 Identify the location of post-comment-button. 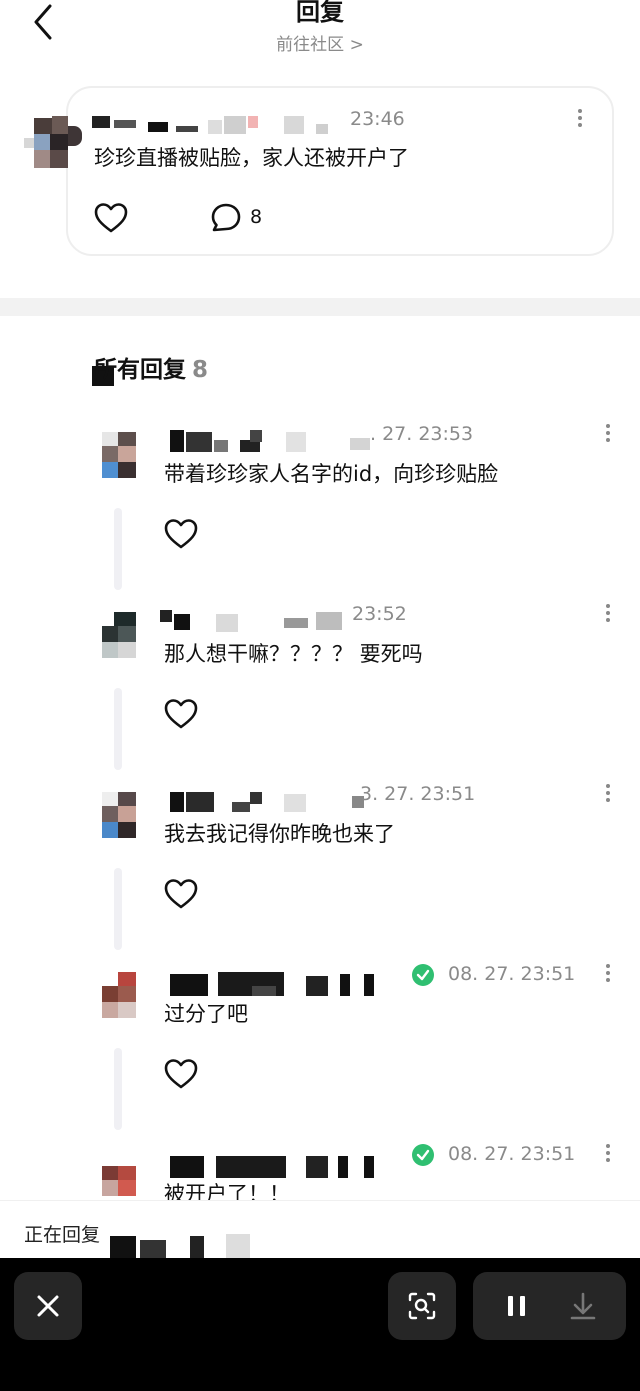
(226, 220).